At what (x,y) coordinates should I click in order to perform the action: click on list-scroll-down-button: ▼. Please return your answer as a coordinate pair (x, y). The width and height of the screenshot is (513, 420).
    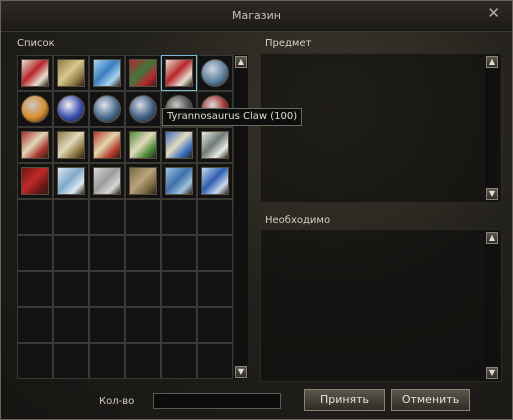
    Looking at the image, I should click on (241, 372).